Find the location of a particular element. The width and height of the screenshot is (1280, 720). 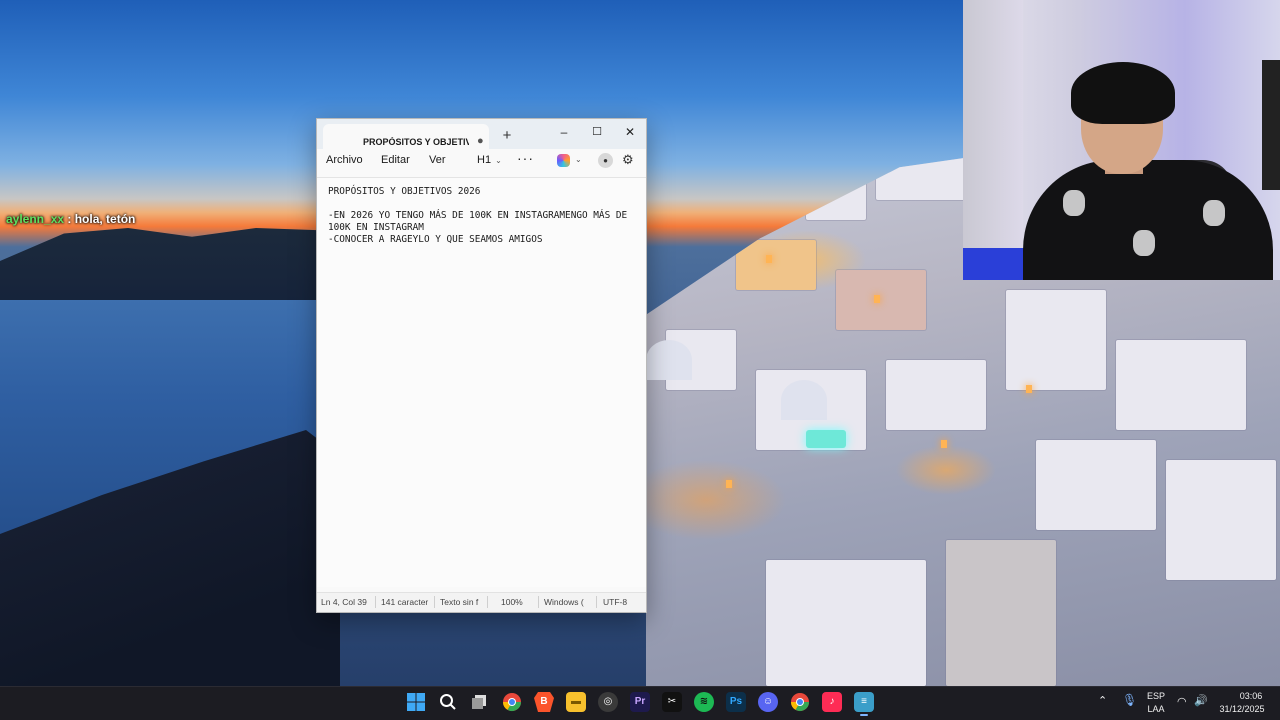

background-shelf is located at coordinates (1271, 125).